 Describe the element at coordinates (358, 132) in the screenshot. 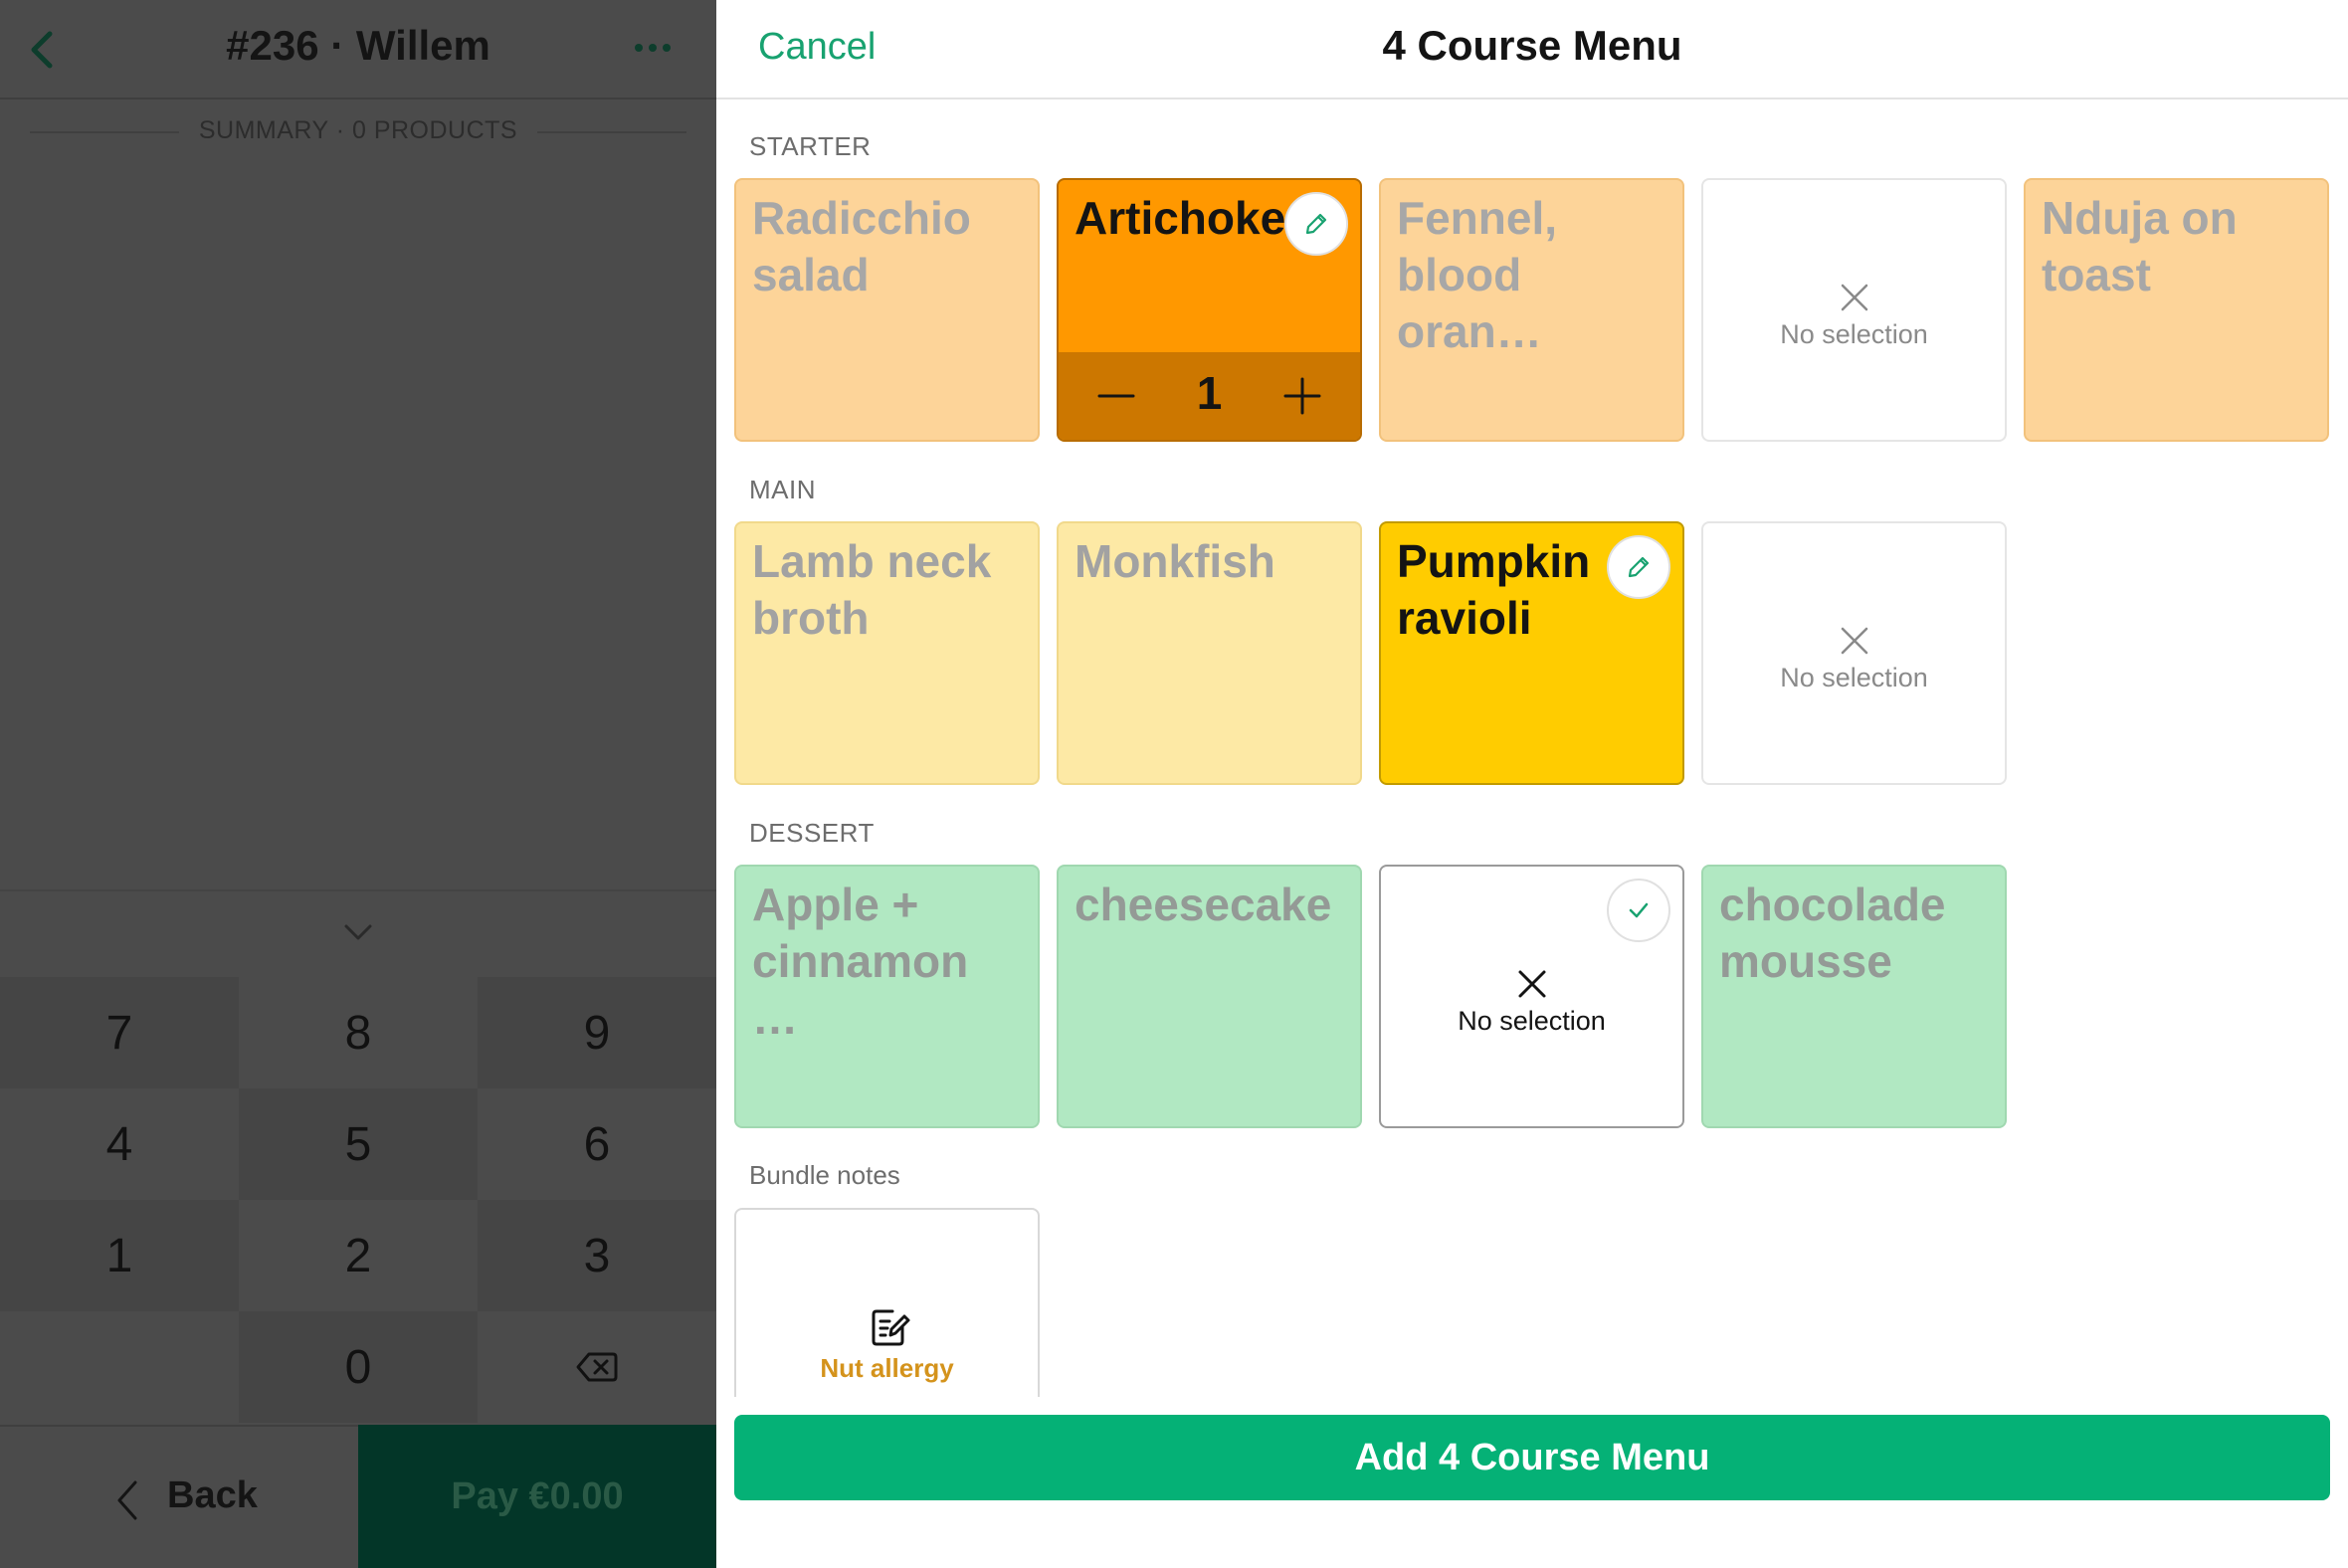

I see `summary-divider: SUMMARY · 0 PRODUCTS` at that location.